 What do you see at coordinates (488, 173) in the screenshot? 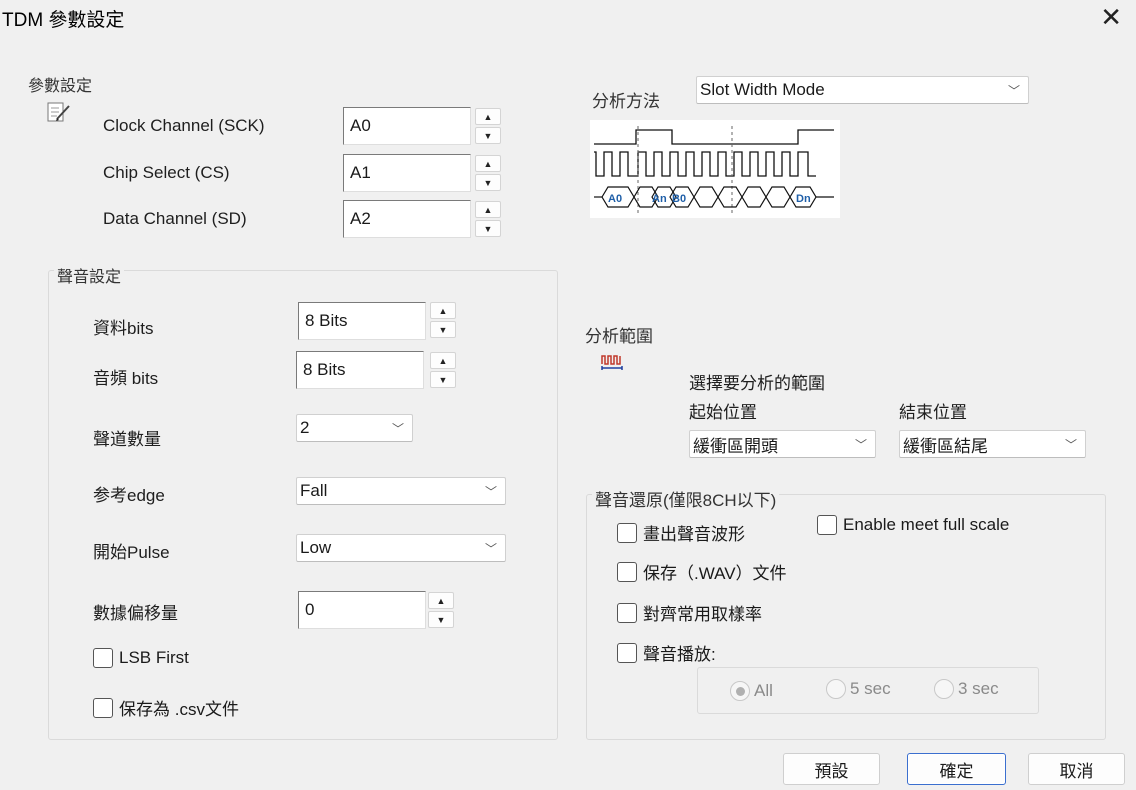
I see `chip-select-spinner: ▲ ▼` at bounding box center [488, 173].